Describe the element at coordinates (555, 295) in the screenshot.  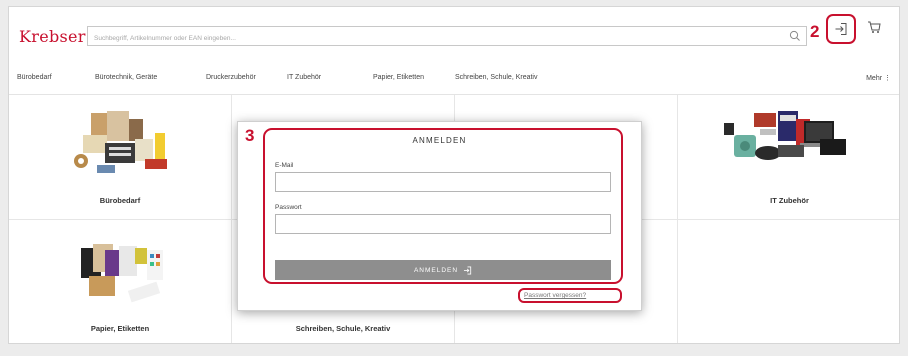
I see `forgot-password-link: Passwort vergessen?` at that location.